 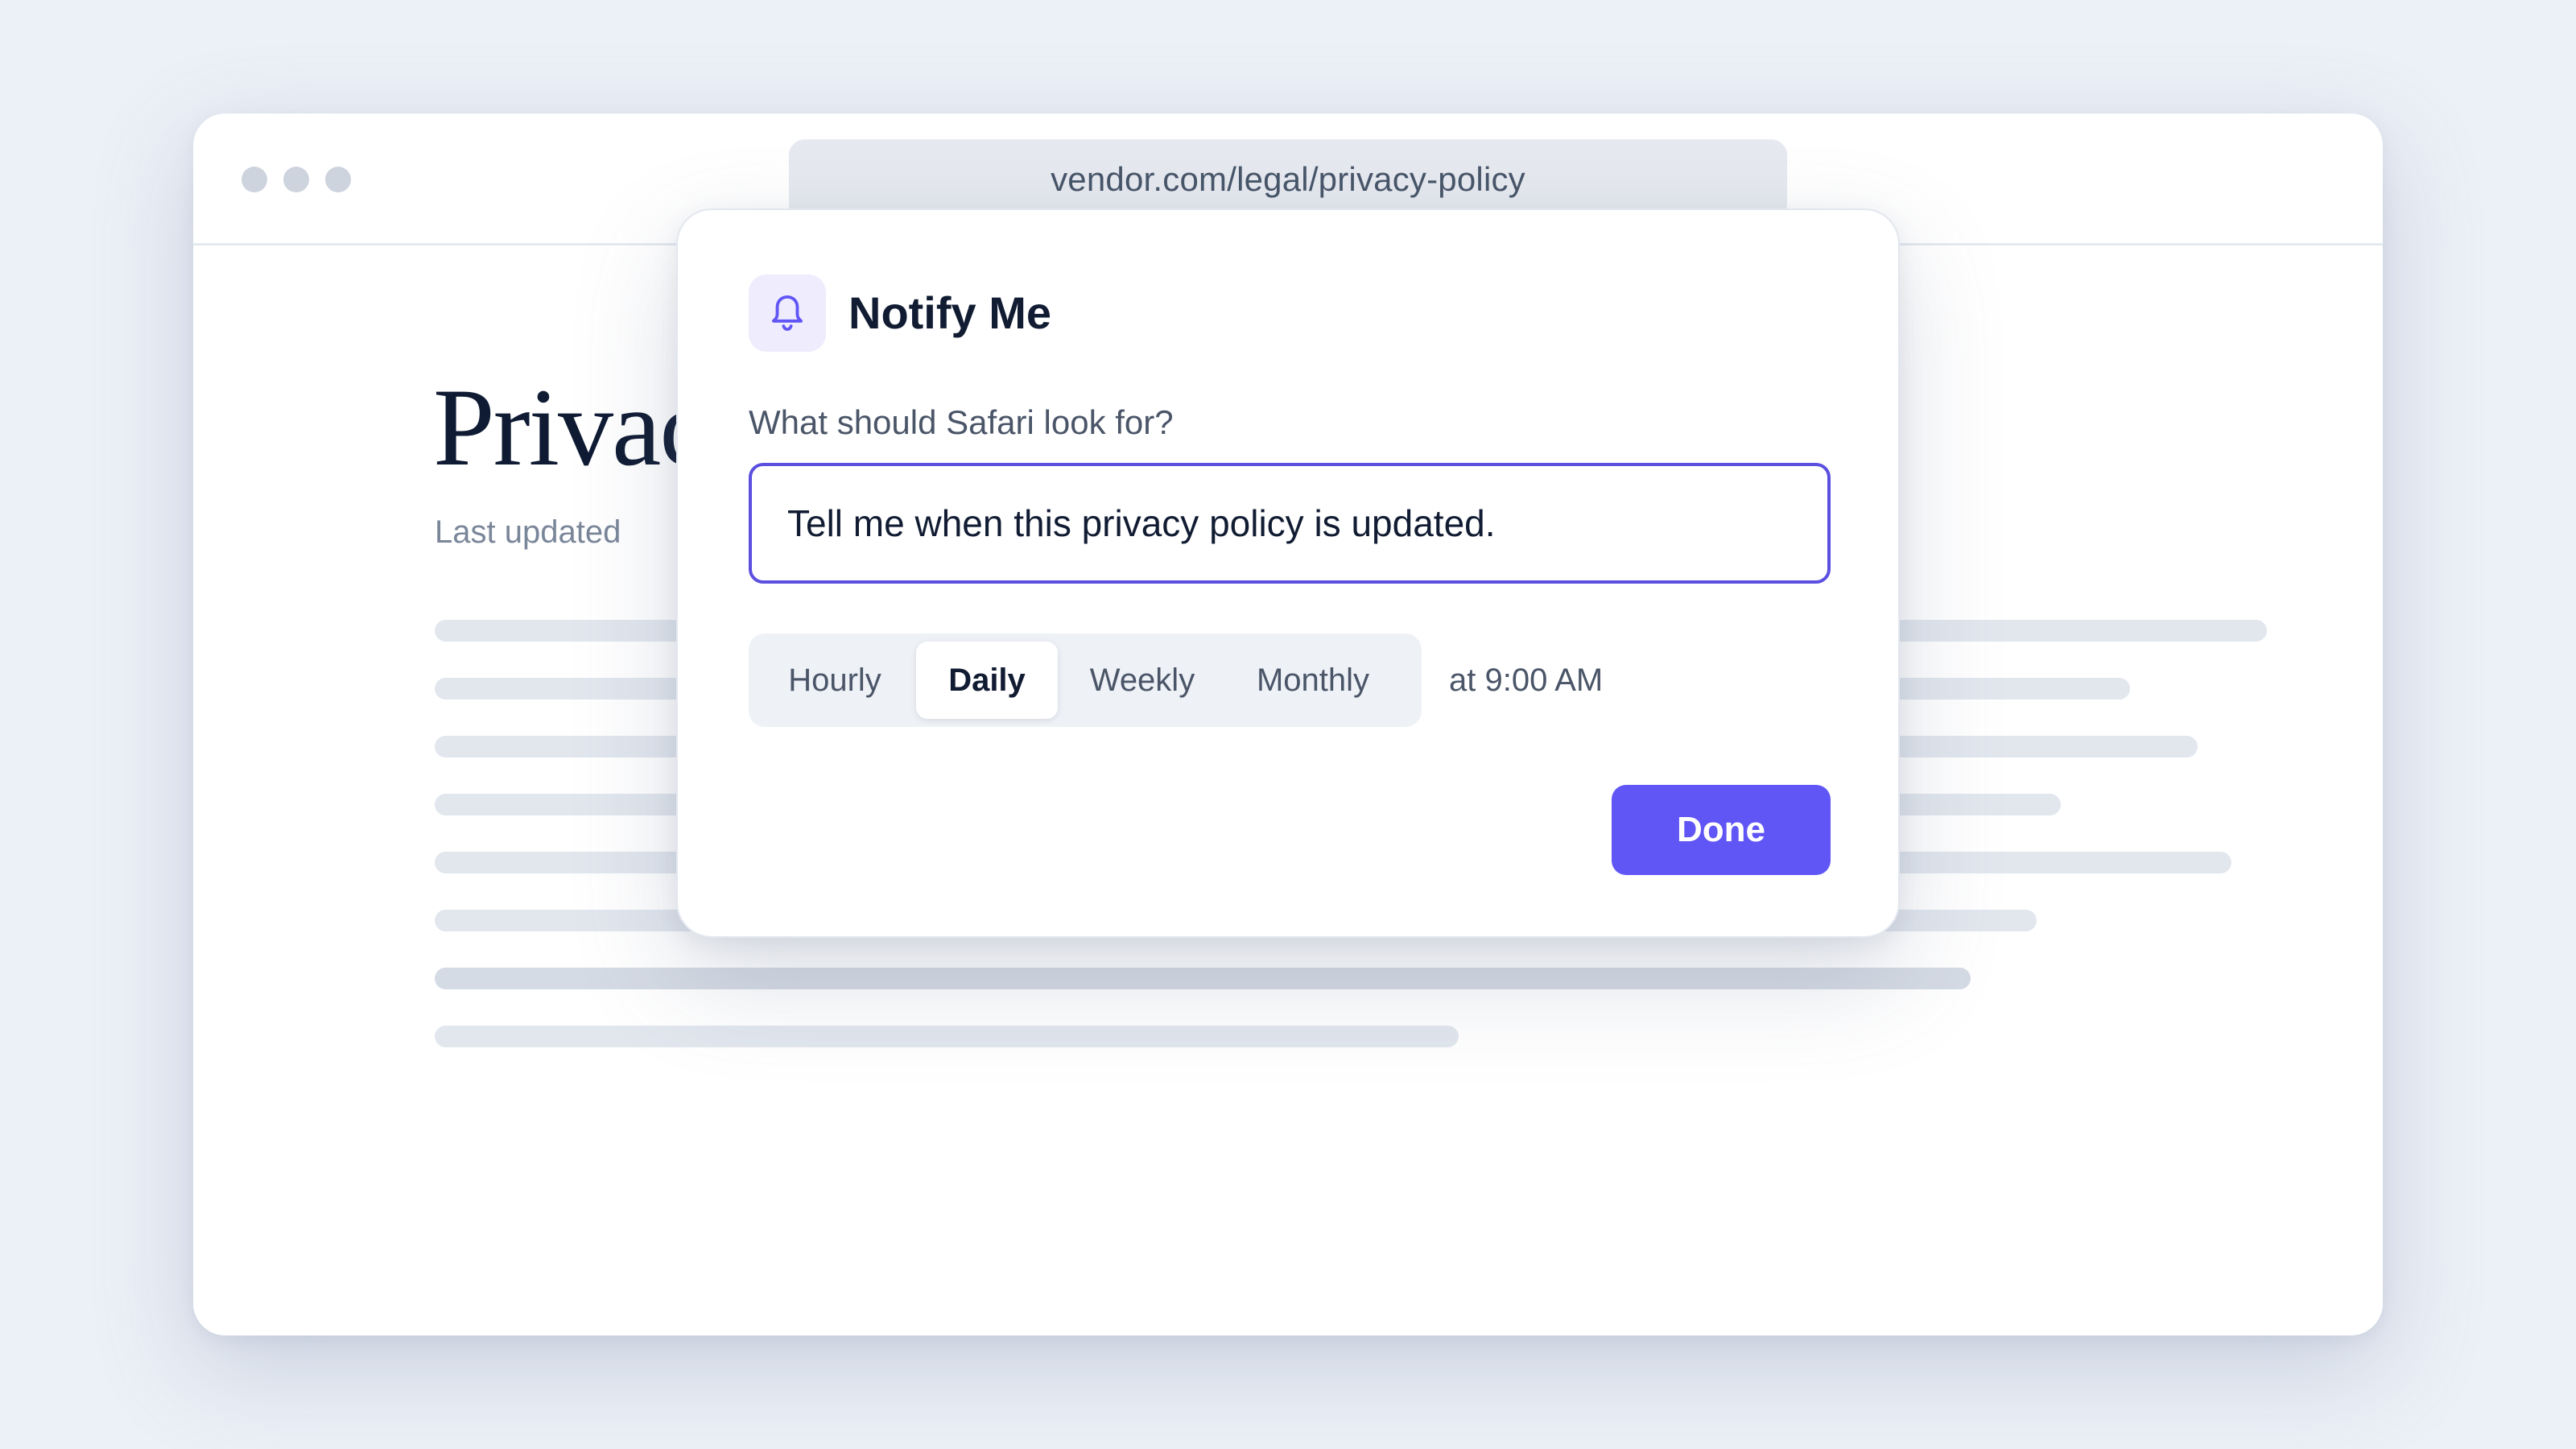 I want to click on frequency-segmented-control: Hourly Daily Weekly Monthly, so click(x=1085, y=680).